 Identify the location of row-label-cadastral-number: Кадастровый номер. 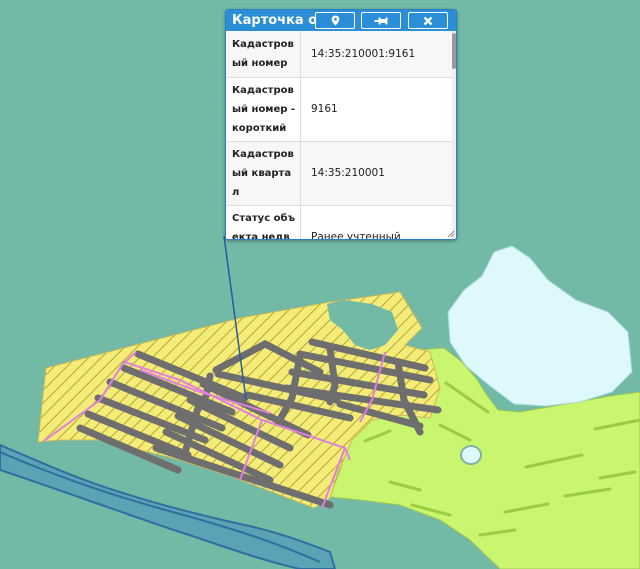
(263, 54).